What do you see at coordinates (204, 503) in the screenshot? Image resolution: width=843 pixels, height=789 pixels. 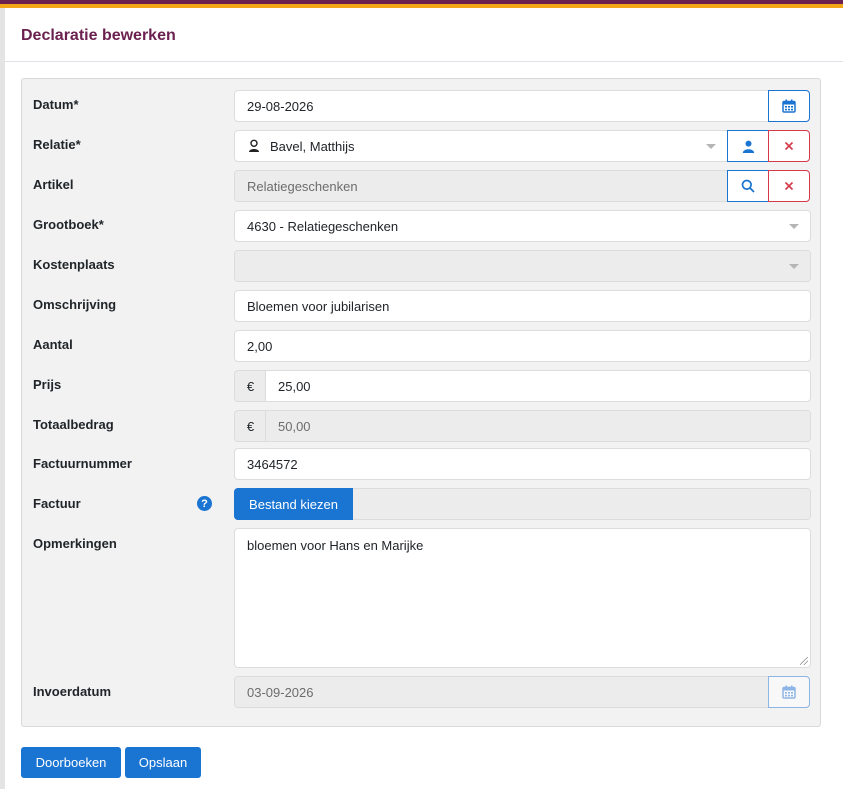 I see `help-icon: ?` at bounding box center [204, 503].